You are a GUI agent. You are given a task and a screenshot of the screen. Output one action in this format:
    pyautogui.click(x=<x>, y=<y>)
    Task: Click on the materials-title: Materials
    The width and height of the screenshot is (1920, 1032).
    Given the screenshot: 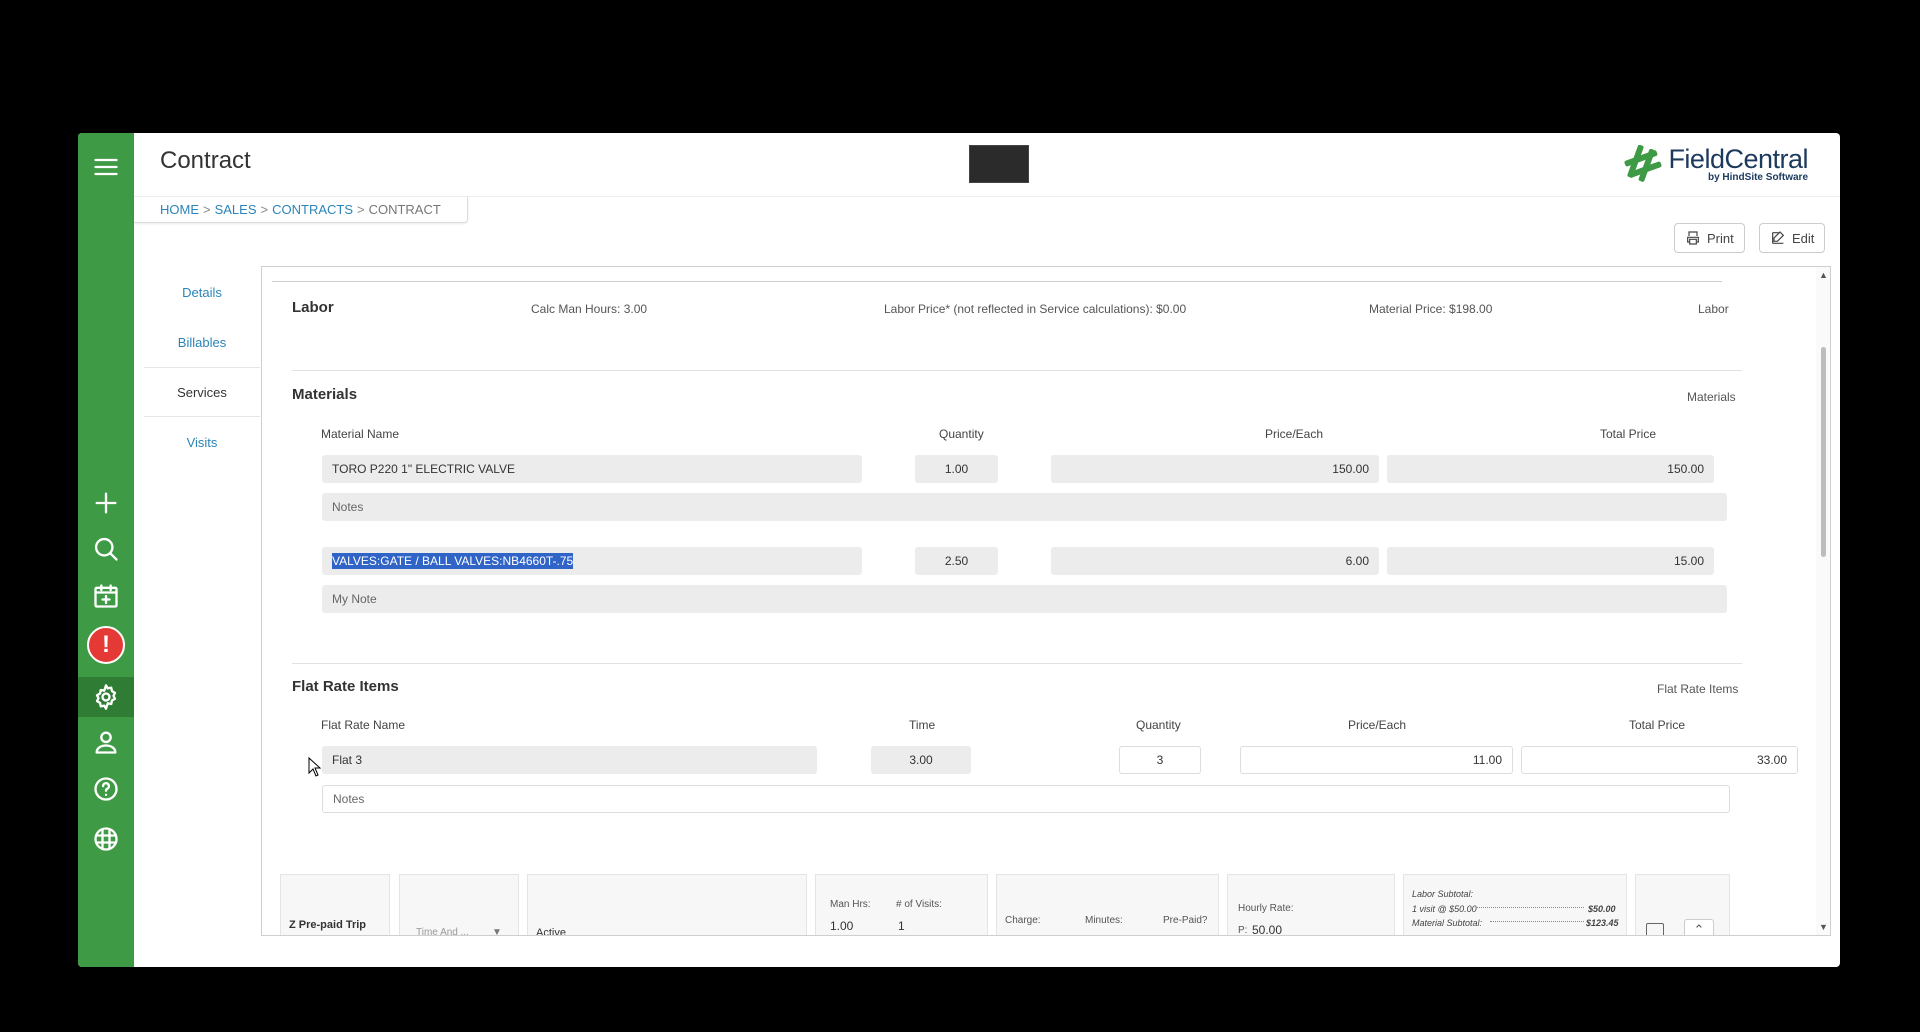 What is the action you would take?
    pyautogui.click(x=325, y=394)
    